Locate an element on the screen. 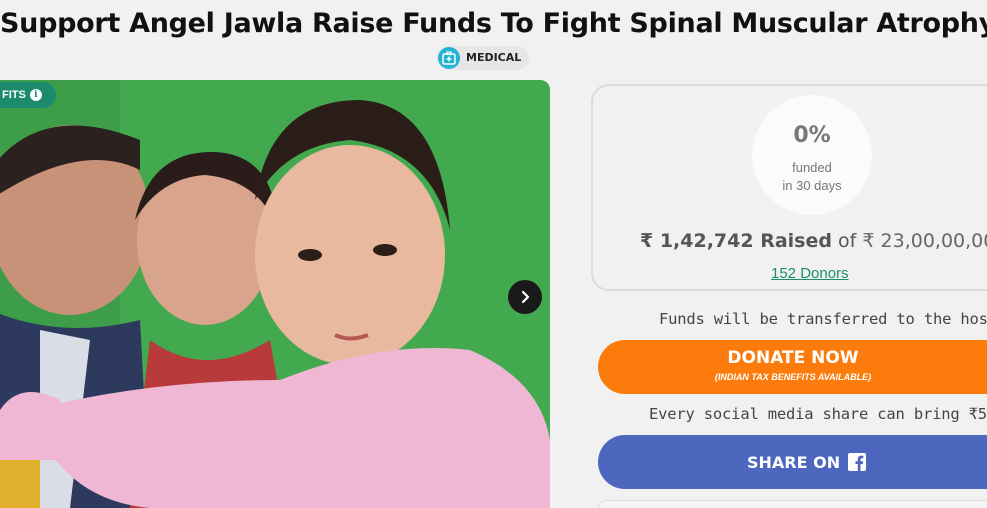 The height and width of the screenshot is (508, 987). progress-circle: 0% funded in 30 days is located at coordinates (812, 155).